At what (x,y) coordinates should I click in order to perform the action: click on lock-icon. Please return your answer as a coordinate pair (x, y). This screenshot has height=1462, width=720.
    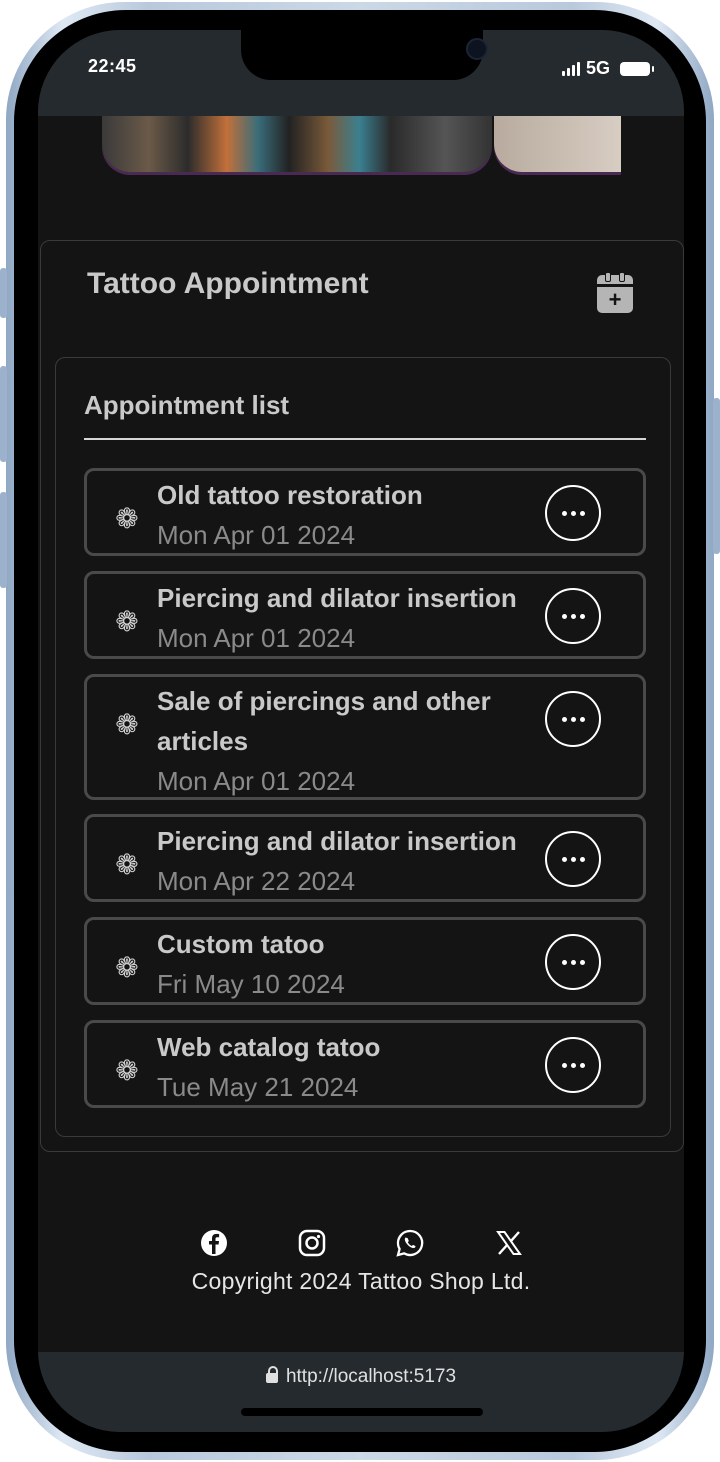
    Looking at the image, I should click on (271, 1374).